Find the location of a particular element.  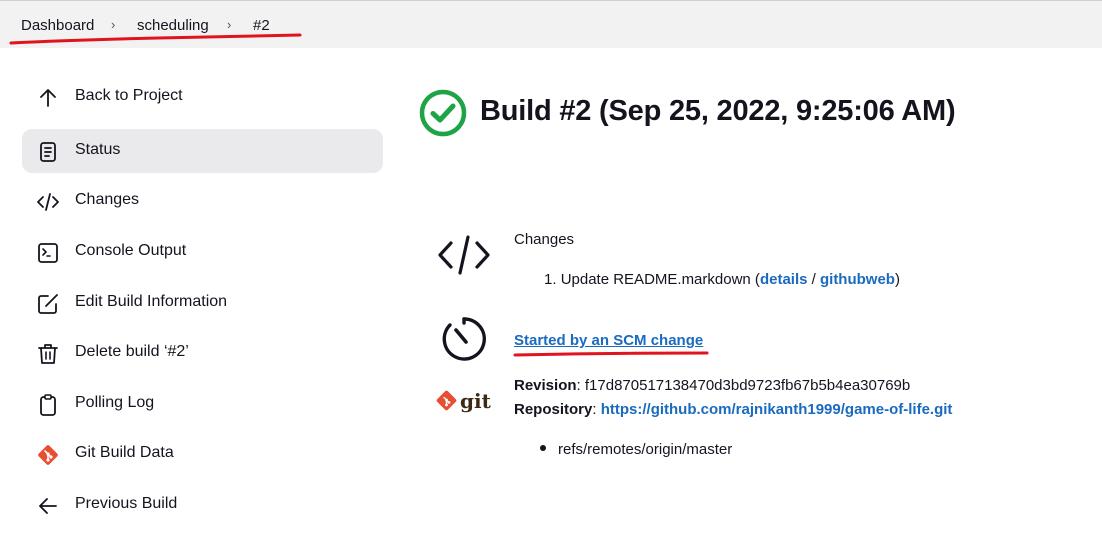

change-item-text: Update README.markdown is located at coordinates (655, 279).